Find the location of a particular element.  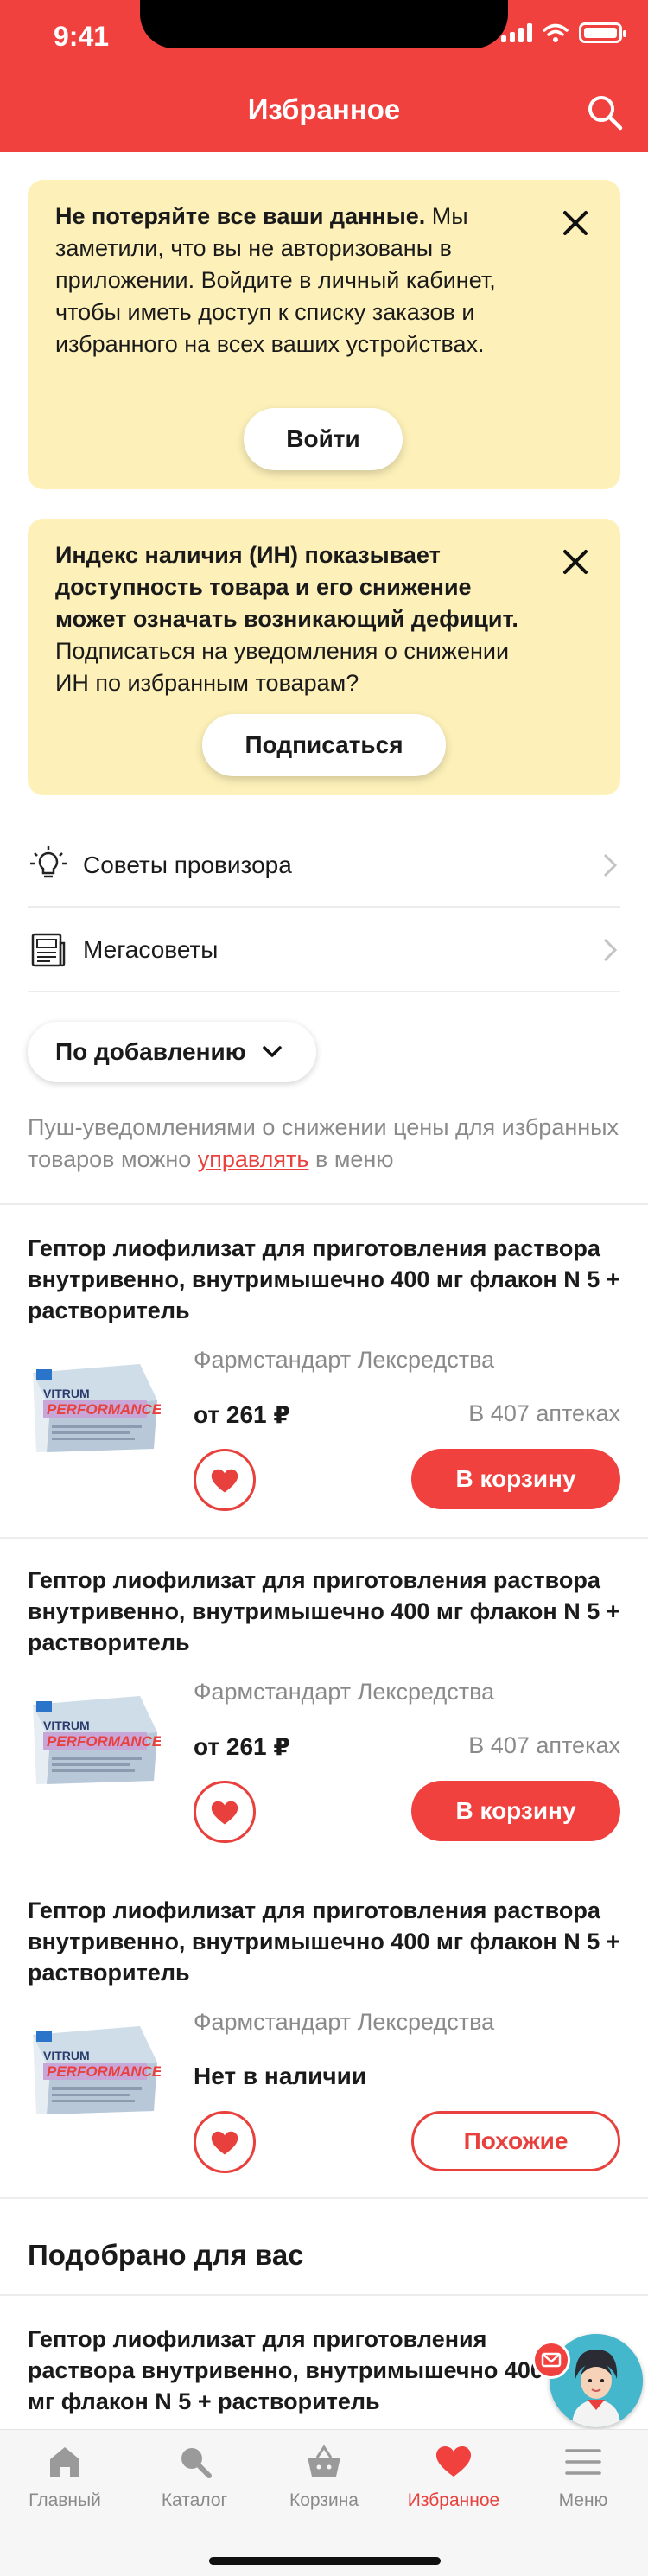

newspaper-icon is located at coordinates (48, 950).